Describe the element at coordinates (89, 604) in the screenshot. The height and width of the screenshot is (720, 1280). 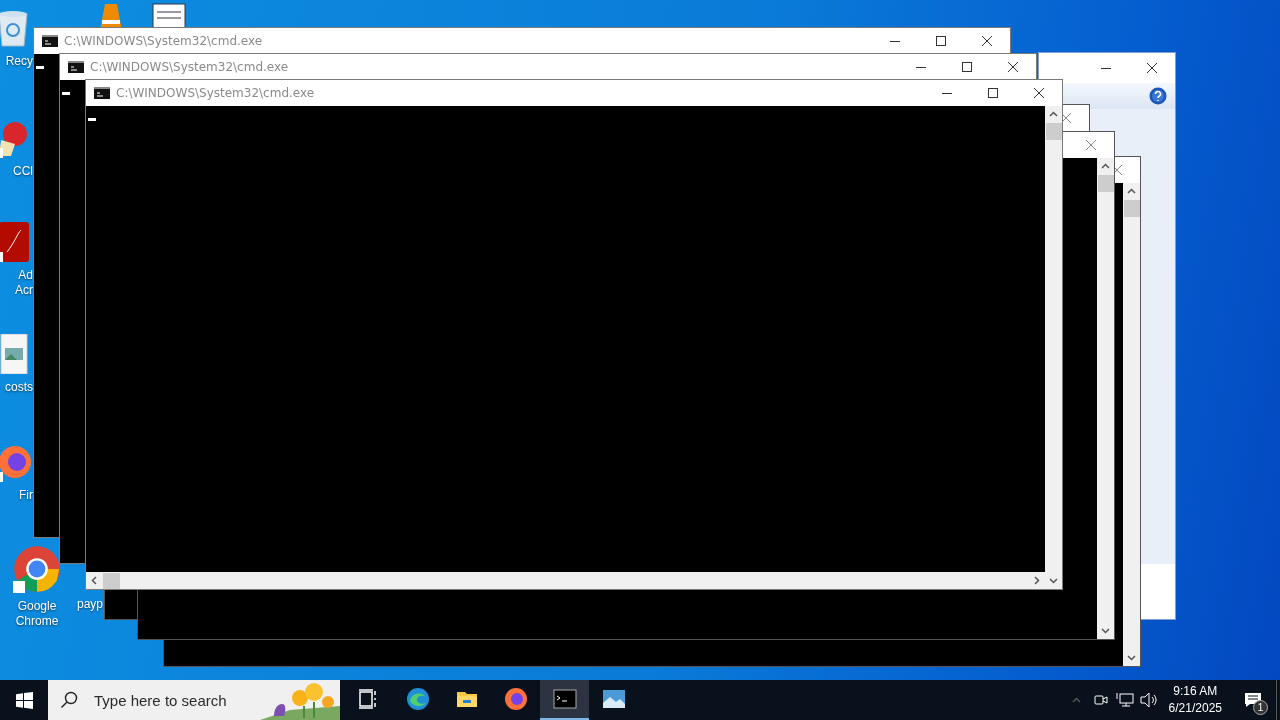
I see `icon-label: payp` at that location.